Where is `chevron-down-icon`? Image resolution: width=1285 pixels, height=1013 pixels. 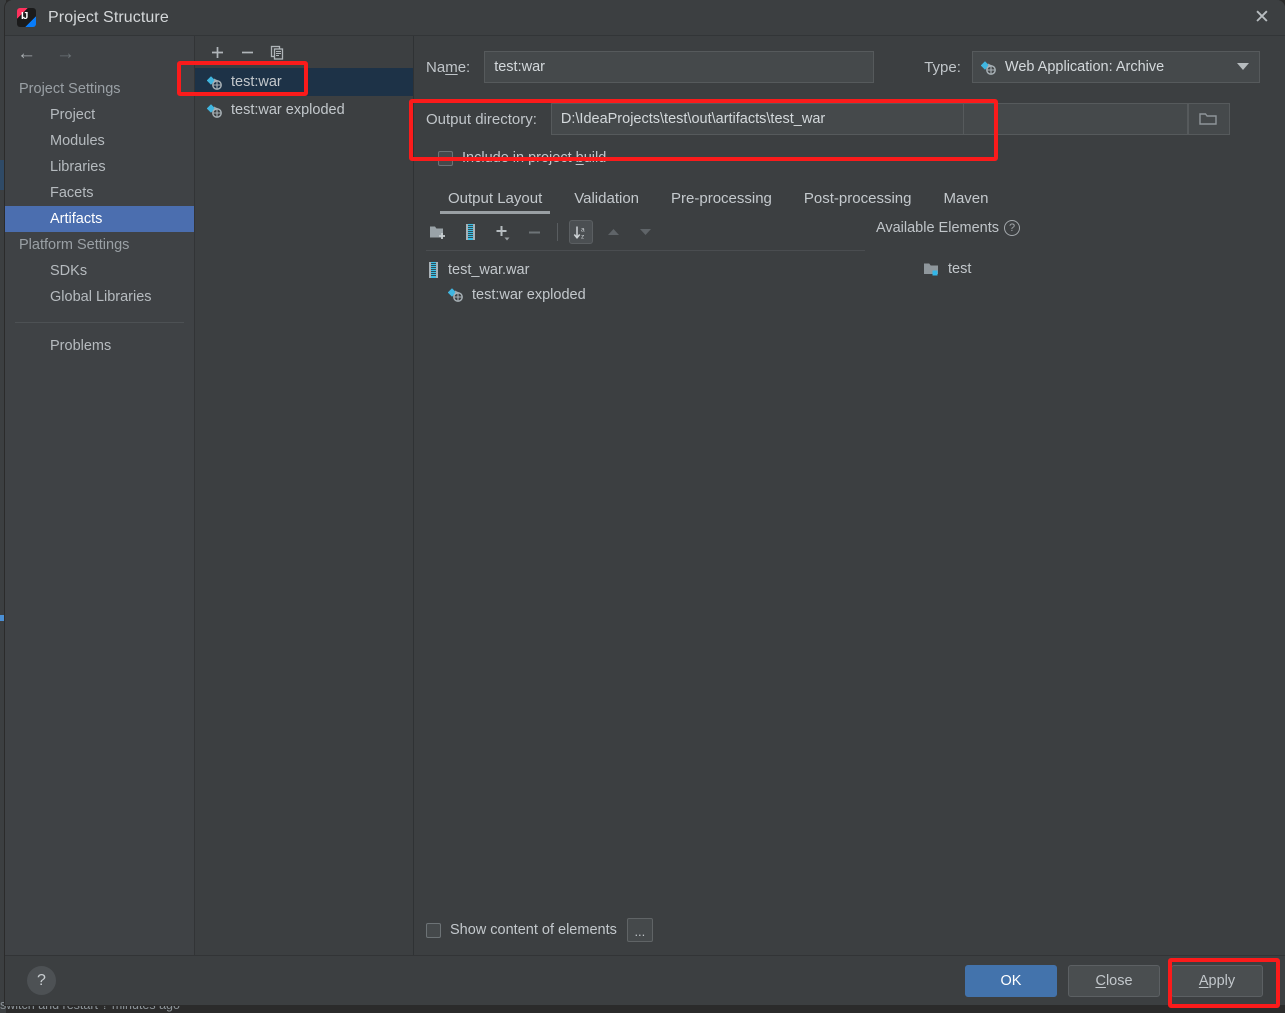
chevron-down-icon is located at coordinates (1242, 66).